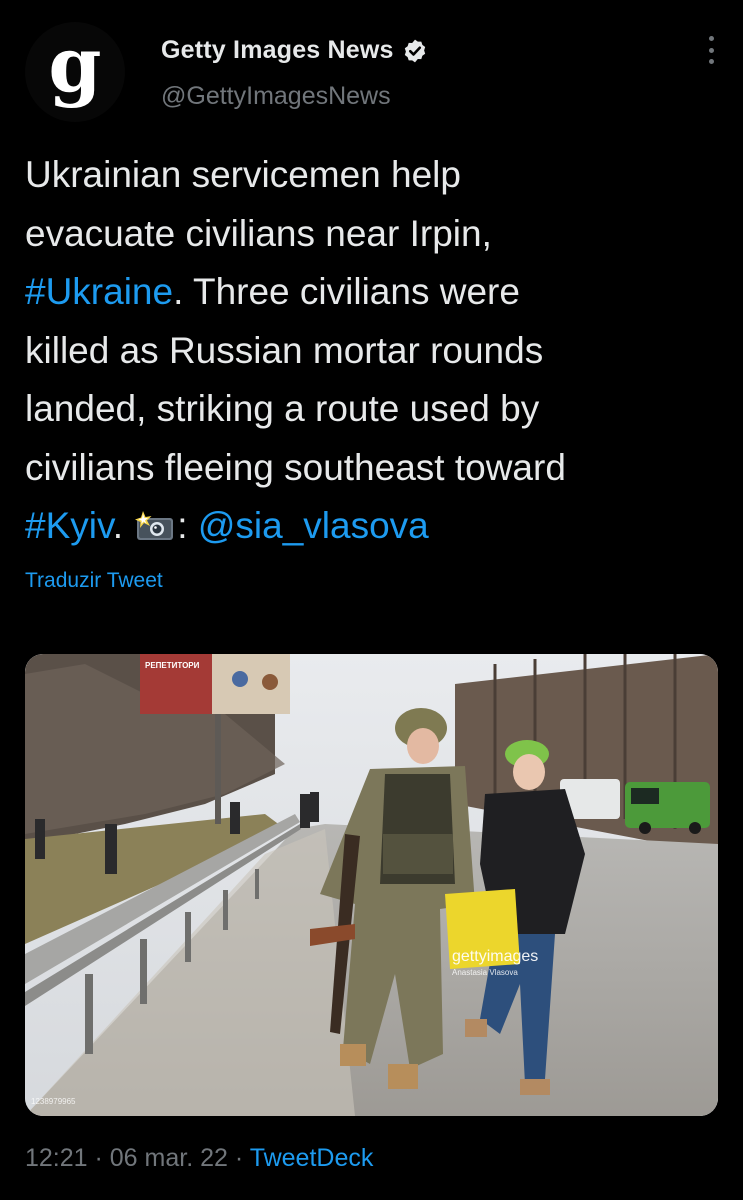  I want to click on avatar: g, so click(75, 72).